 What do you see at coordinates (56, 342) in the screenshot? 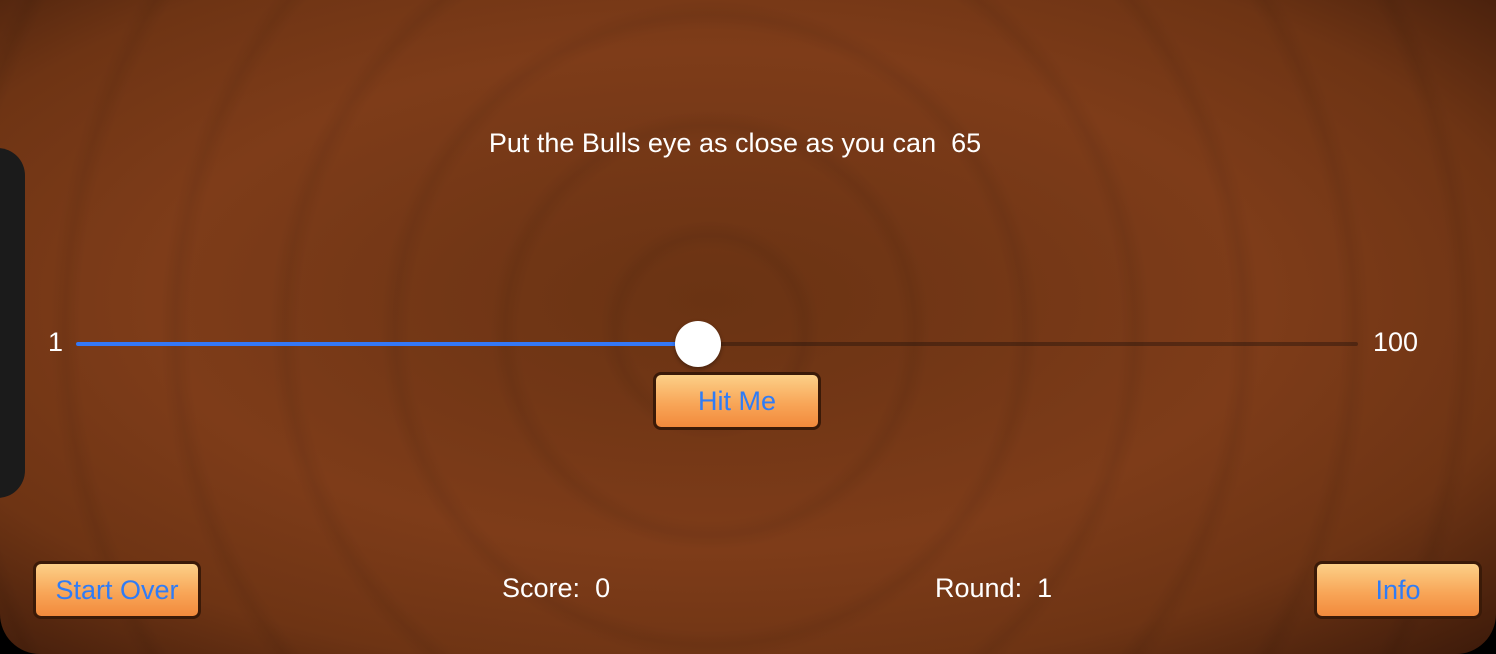
I see `slider-min-label: 1` at bounding box center [56, 342].